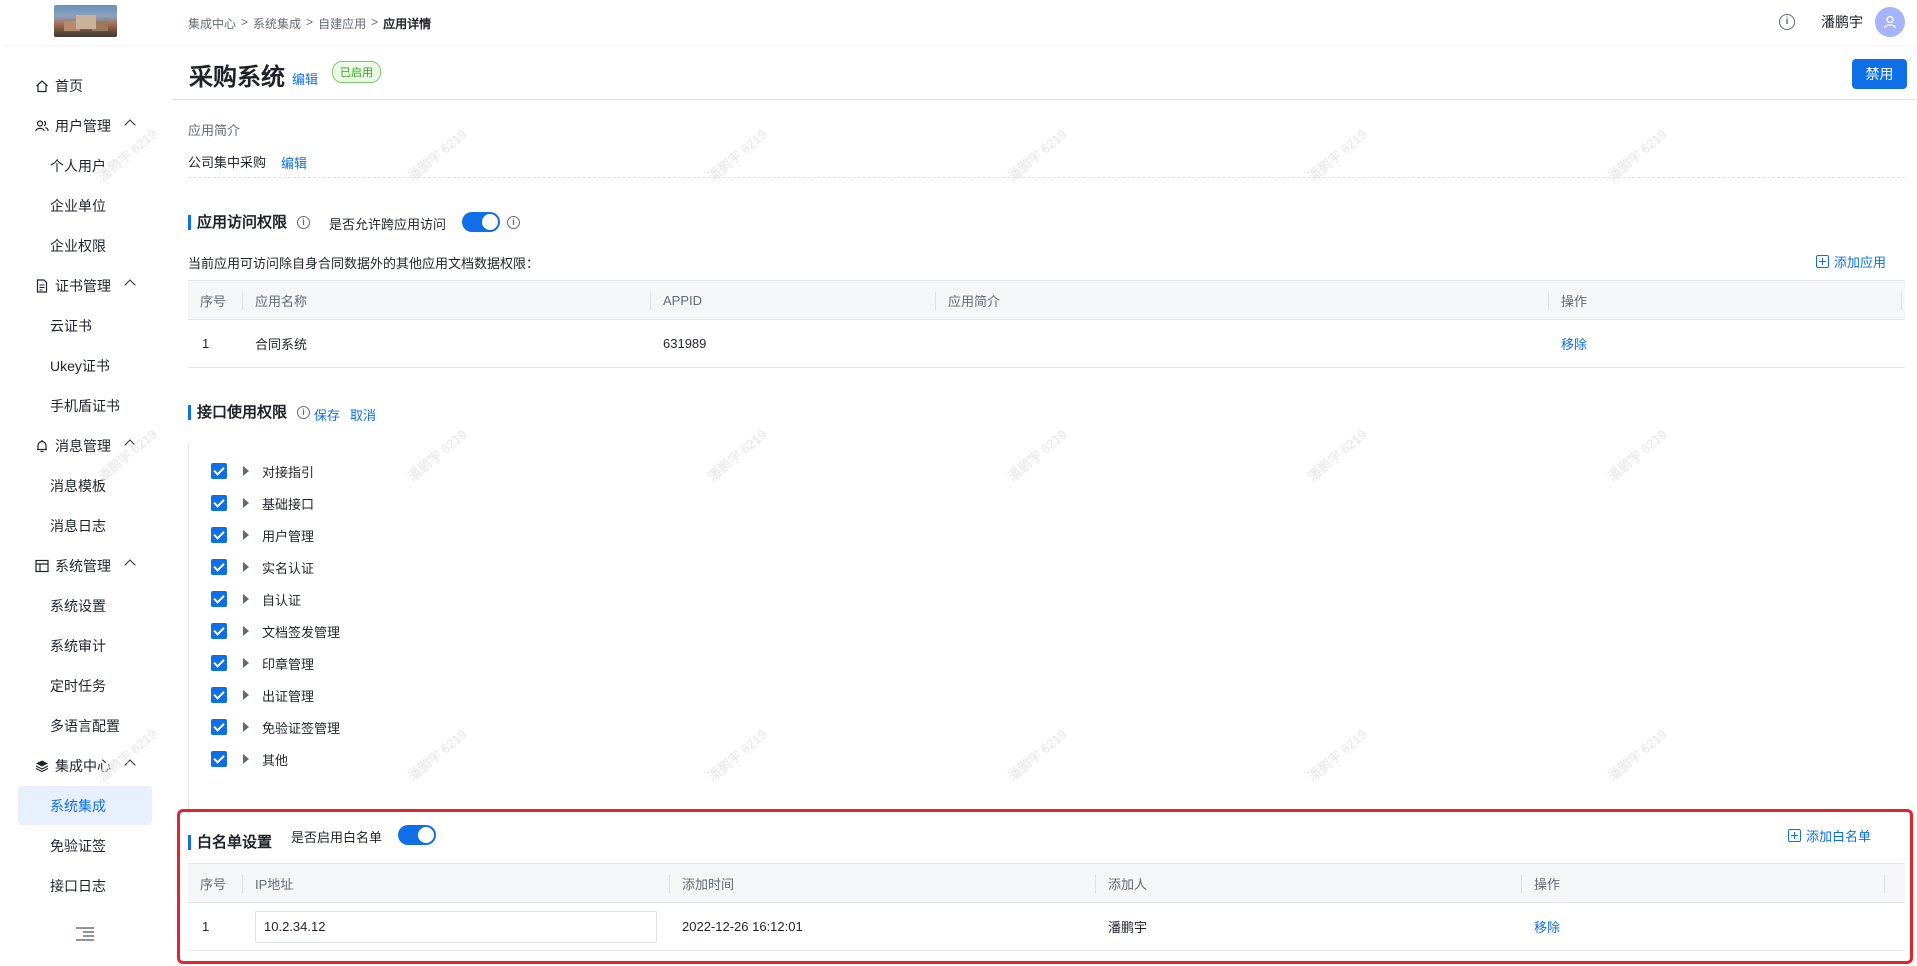 The width and height of the screenshot is (1917, 966). I want to click on section-title-text: 白名单设置, so click(235, 842).